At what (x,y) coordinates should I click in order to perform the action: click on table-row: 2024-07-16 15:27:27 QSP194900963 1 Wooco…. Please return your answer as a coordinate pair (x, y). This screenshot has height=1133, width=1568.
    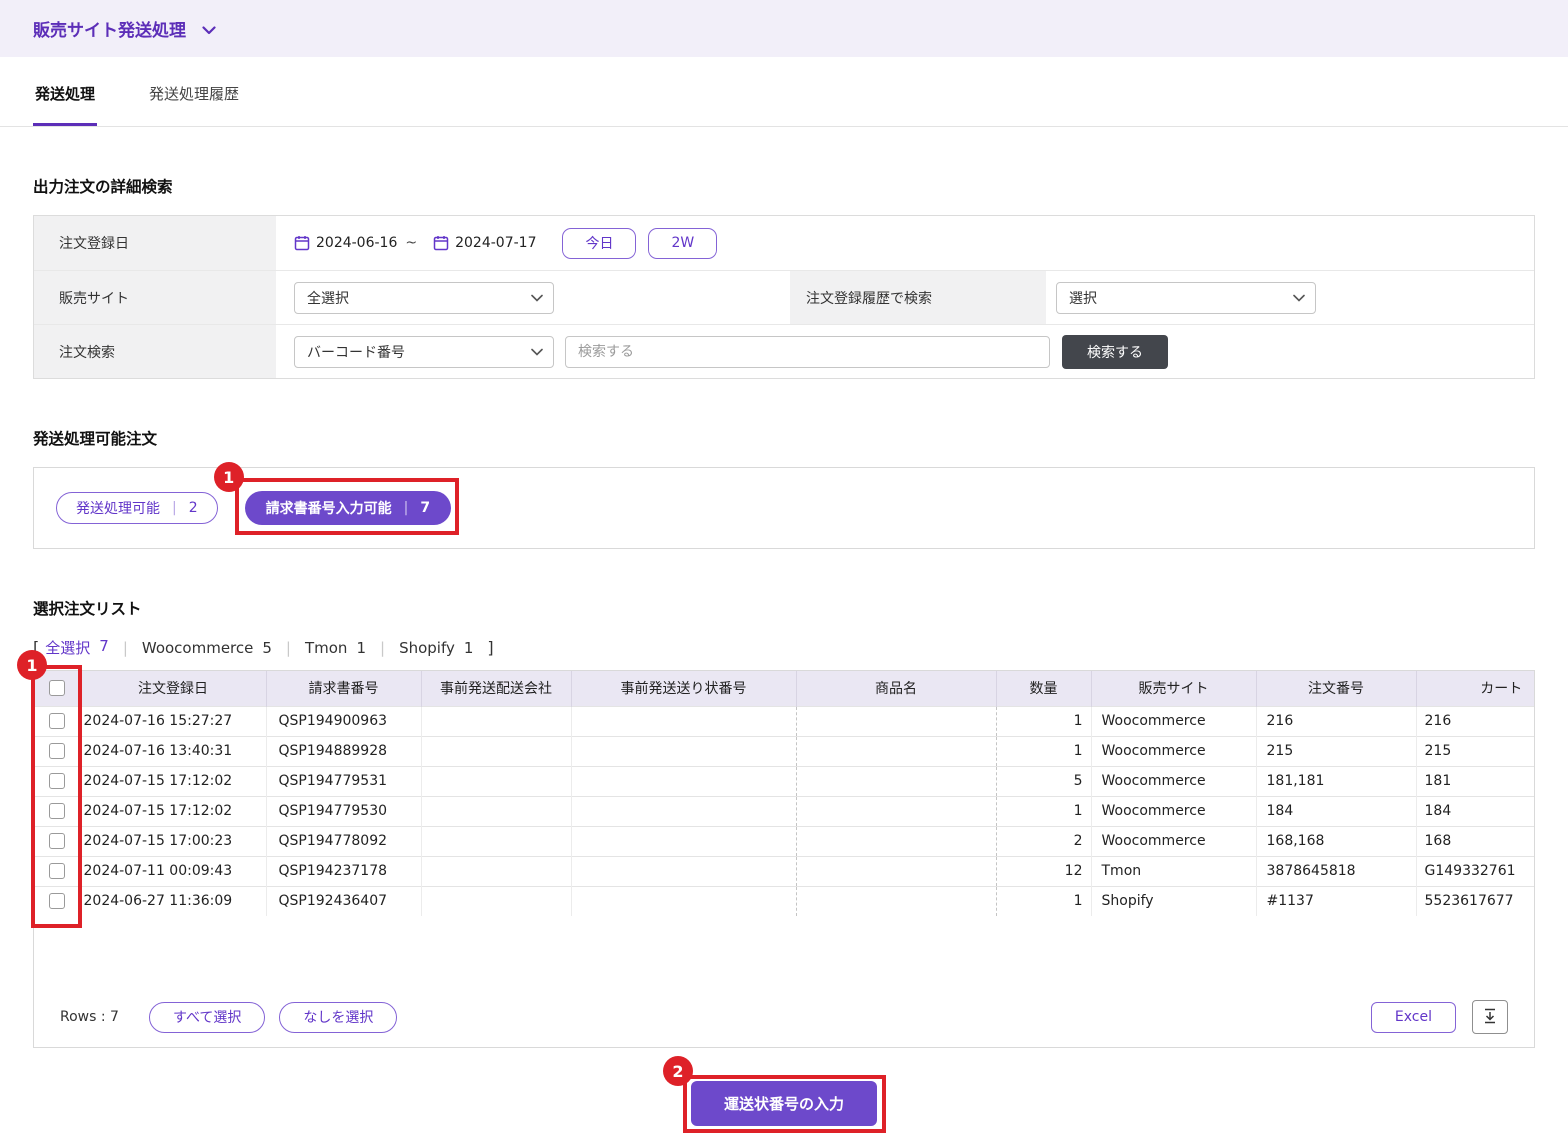
    Looking at the image, I should click on (784, 720).